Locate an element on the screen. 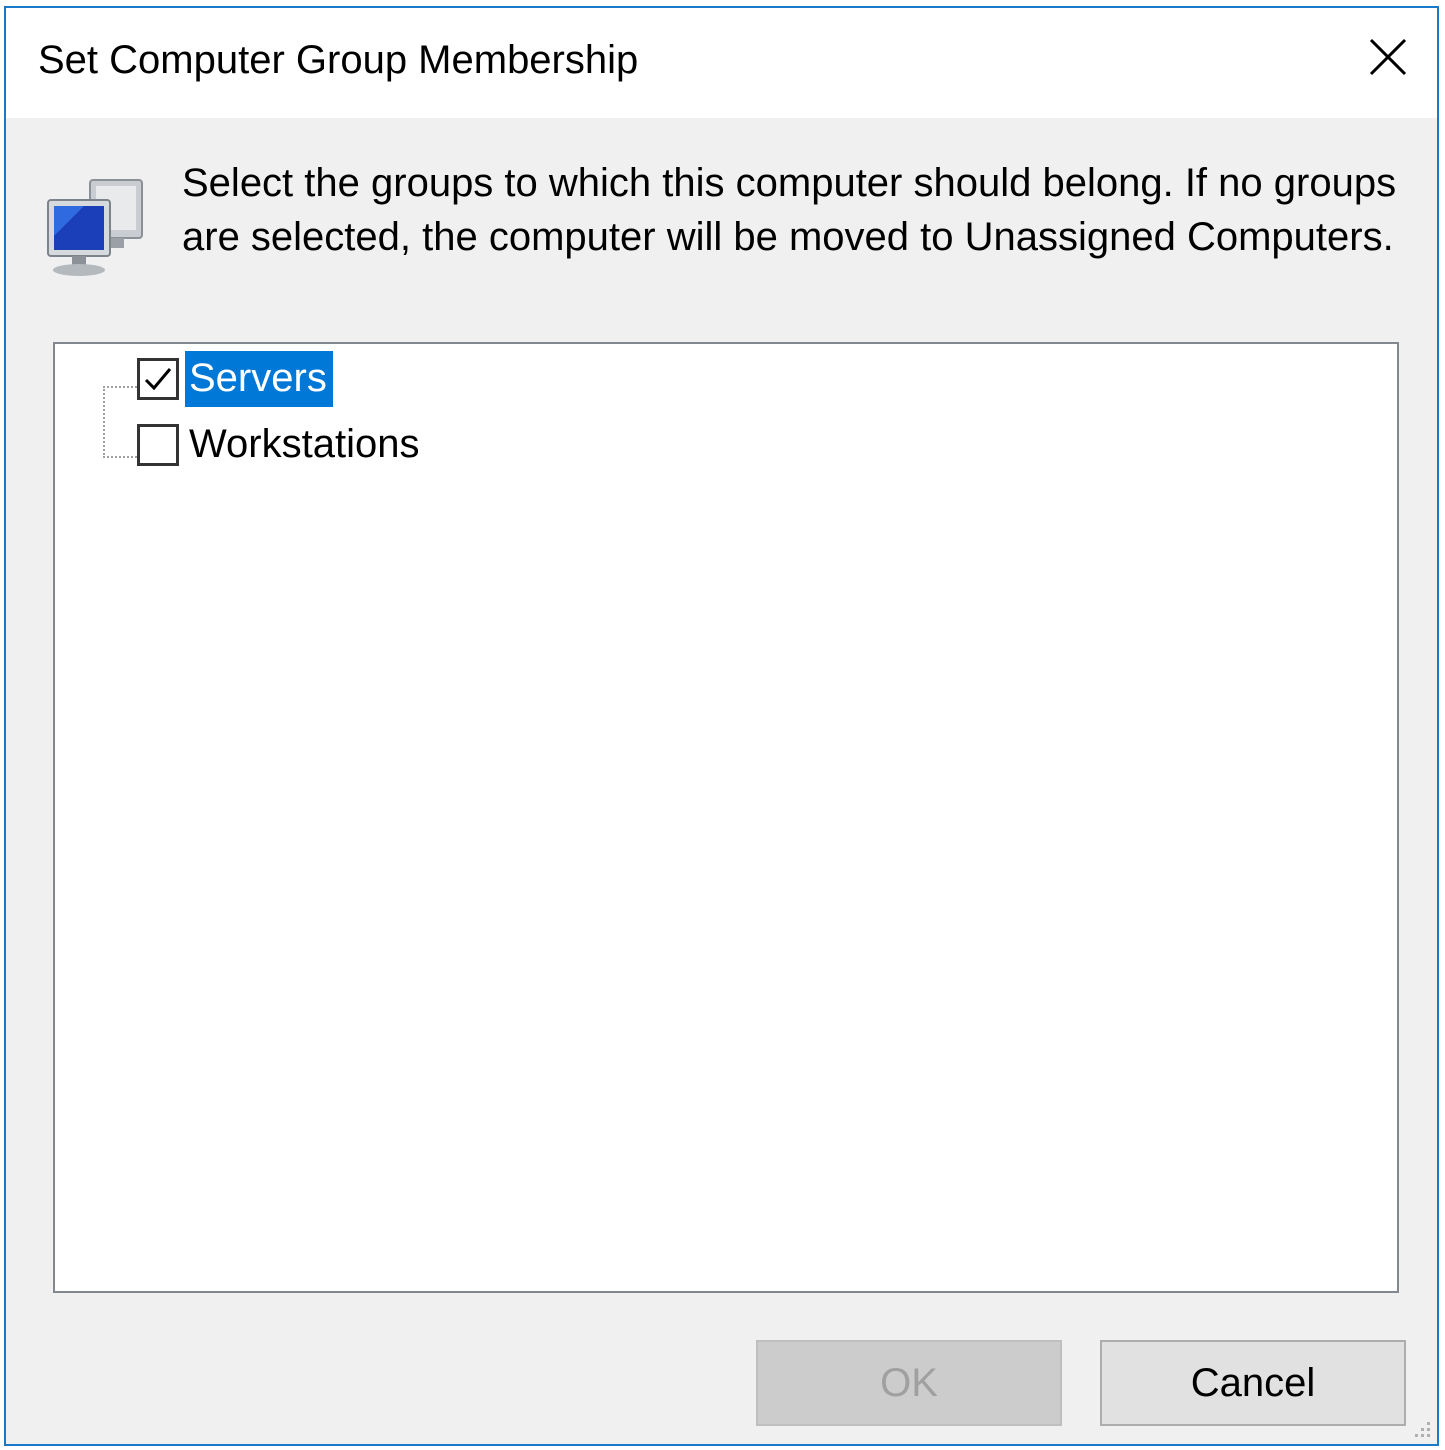 This screenshot has height=1450, width=1445. computer-group-icon is located at coordinates (95, 227).